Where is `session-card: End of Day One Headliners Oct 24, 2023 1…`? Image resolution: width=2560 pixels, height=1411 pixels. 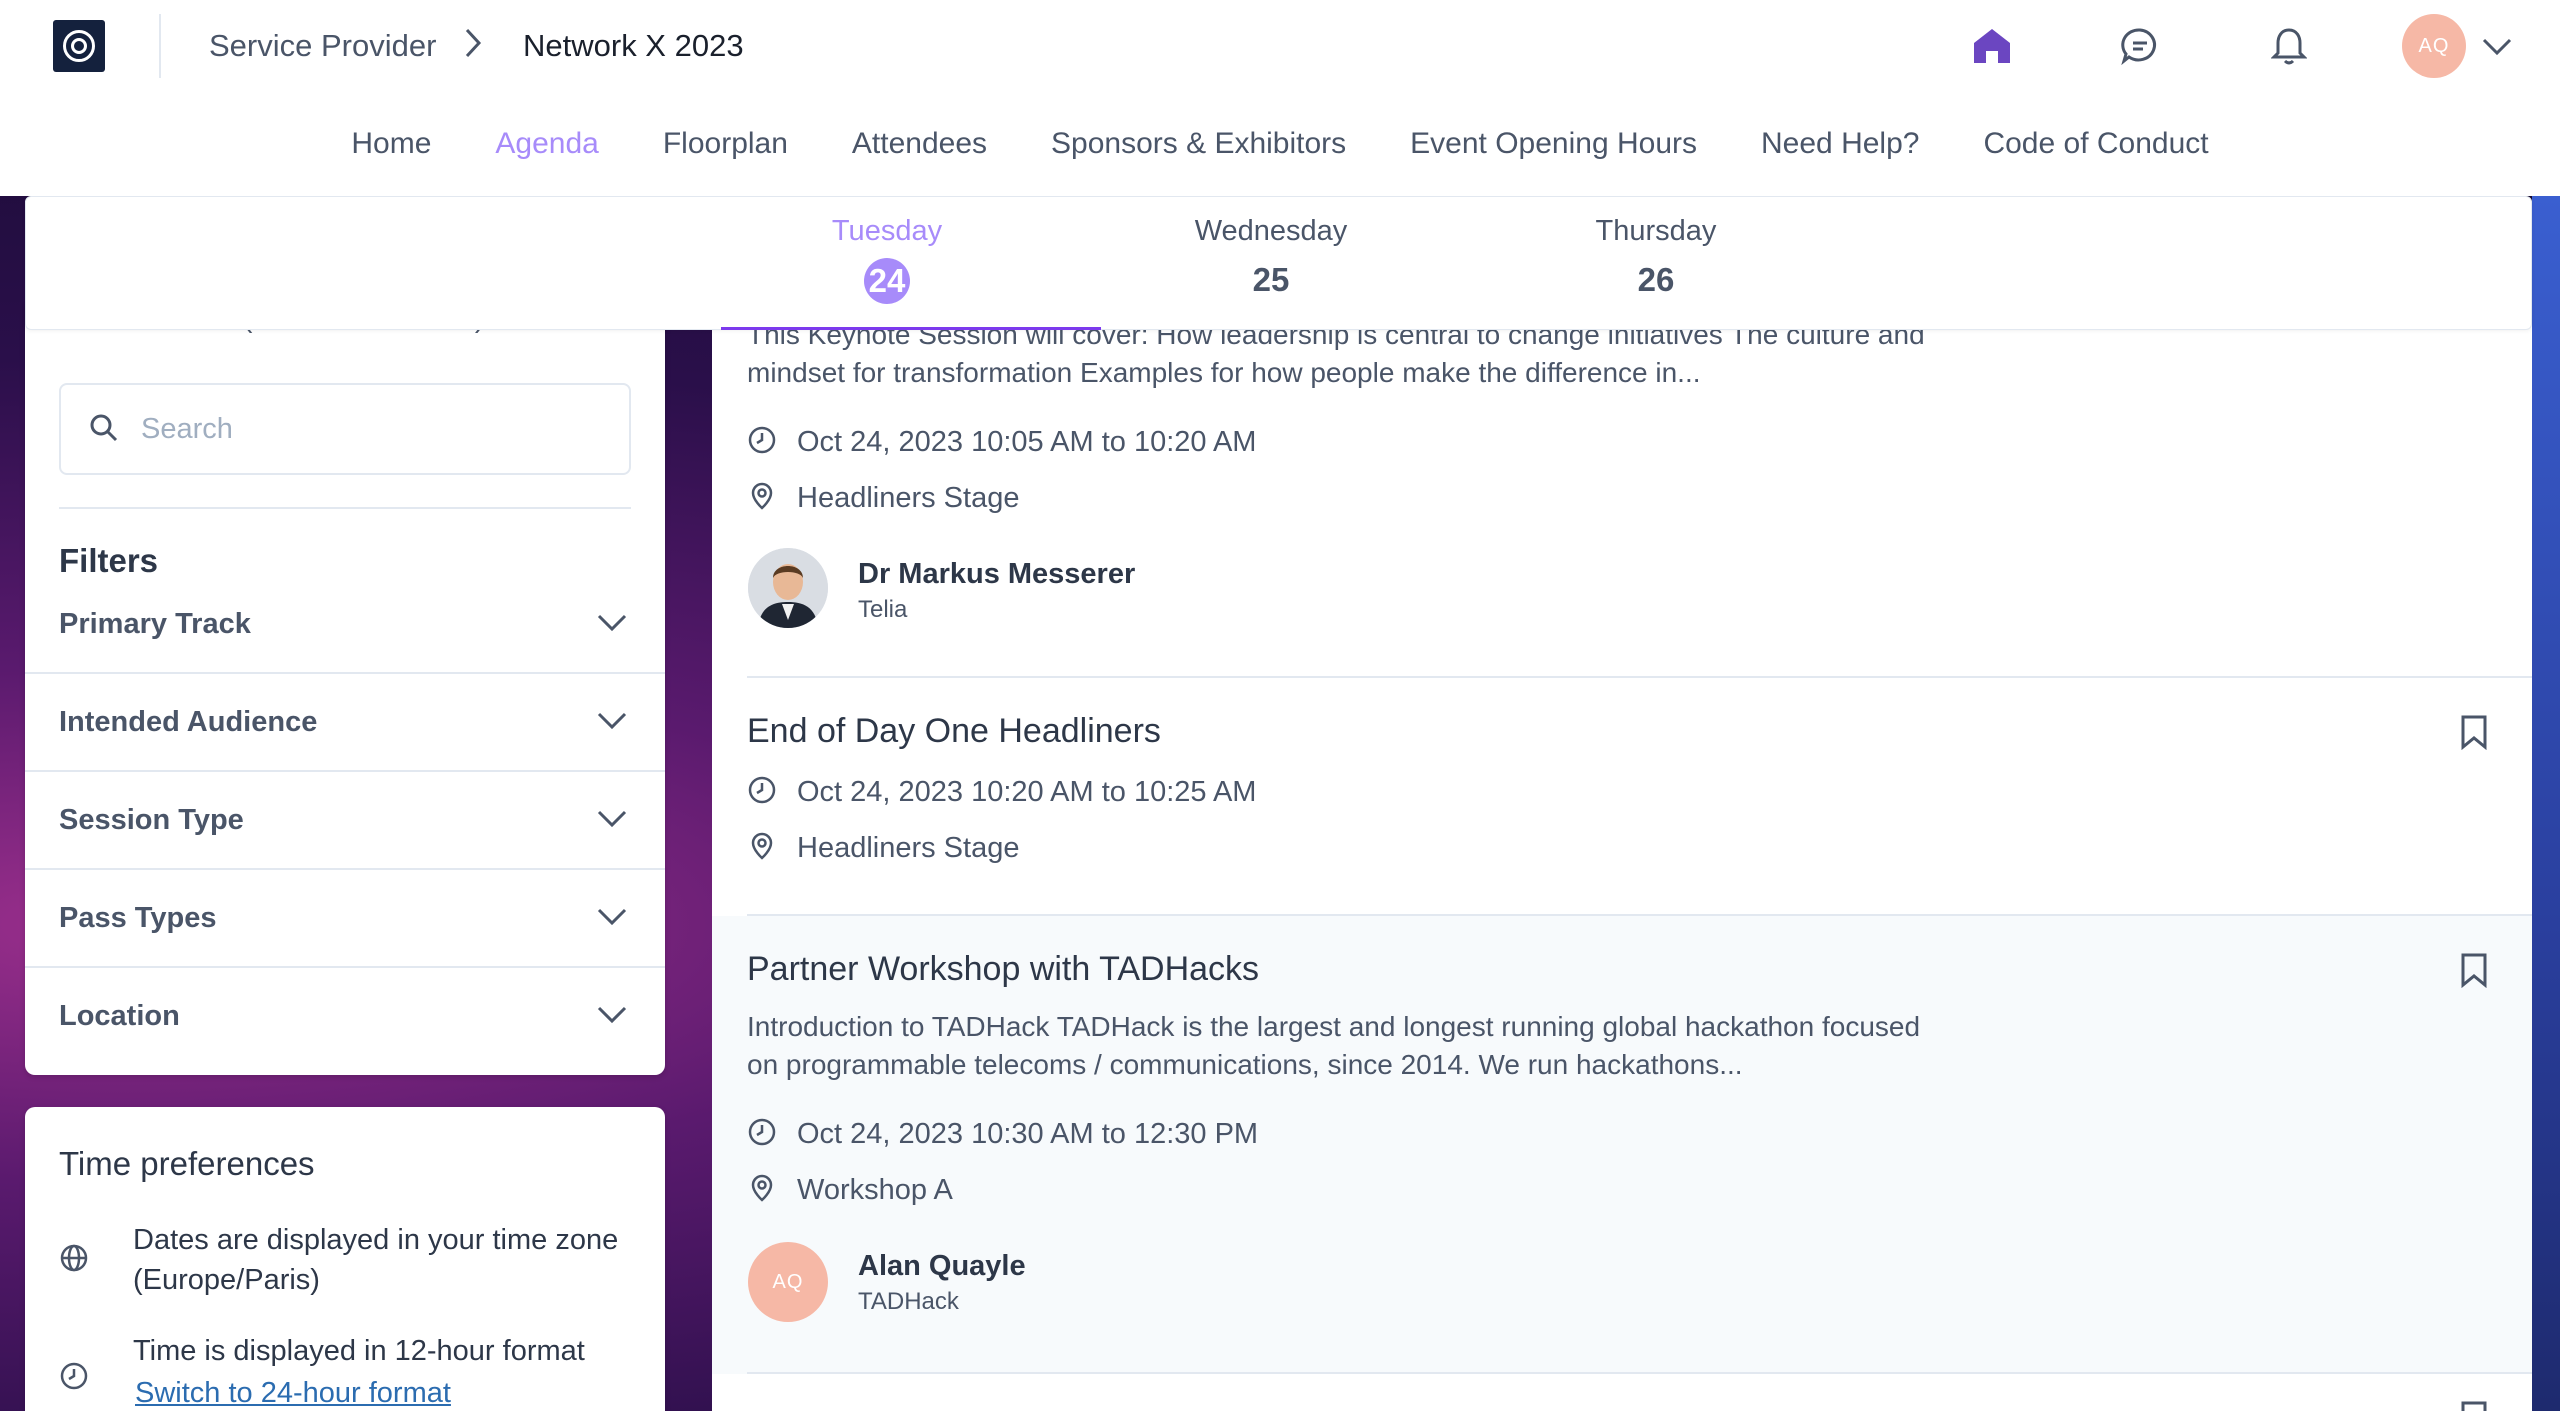 session-card: End of Day One Headliners Oct 24, 2023 1… is located at coordinates (1622, 797).